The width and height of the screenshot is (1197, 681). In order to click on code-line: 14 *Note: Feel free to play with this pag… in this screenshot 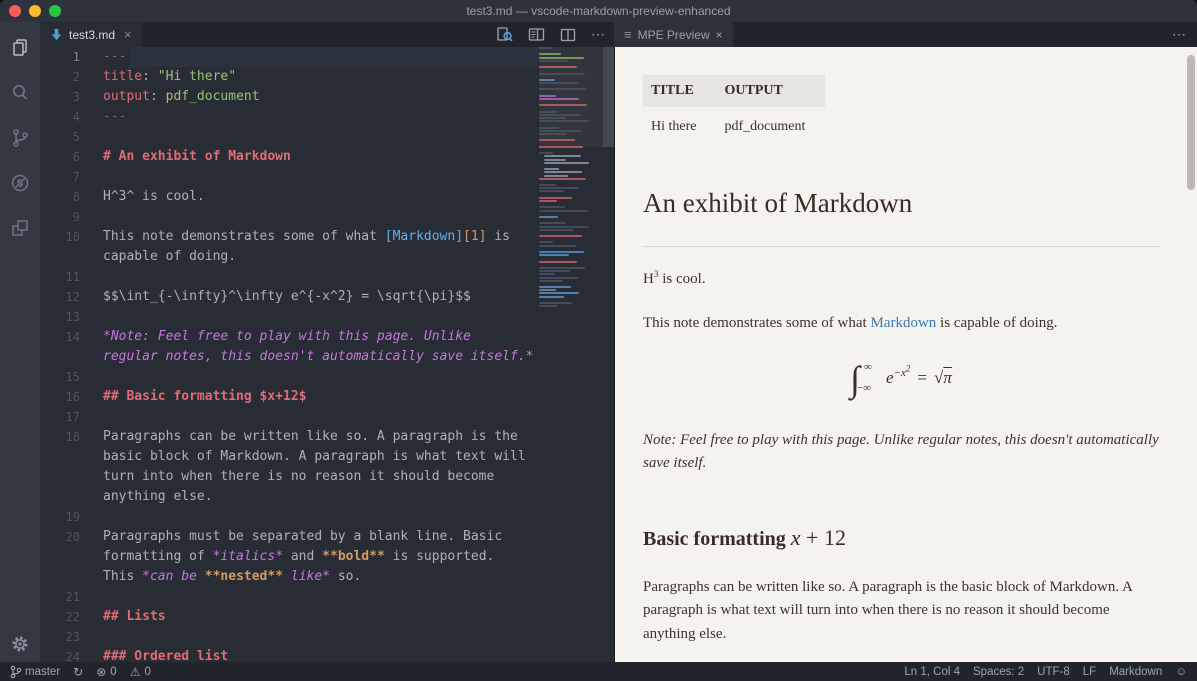, I will do `click(327, 337)`.